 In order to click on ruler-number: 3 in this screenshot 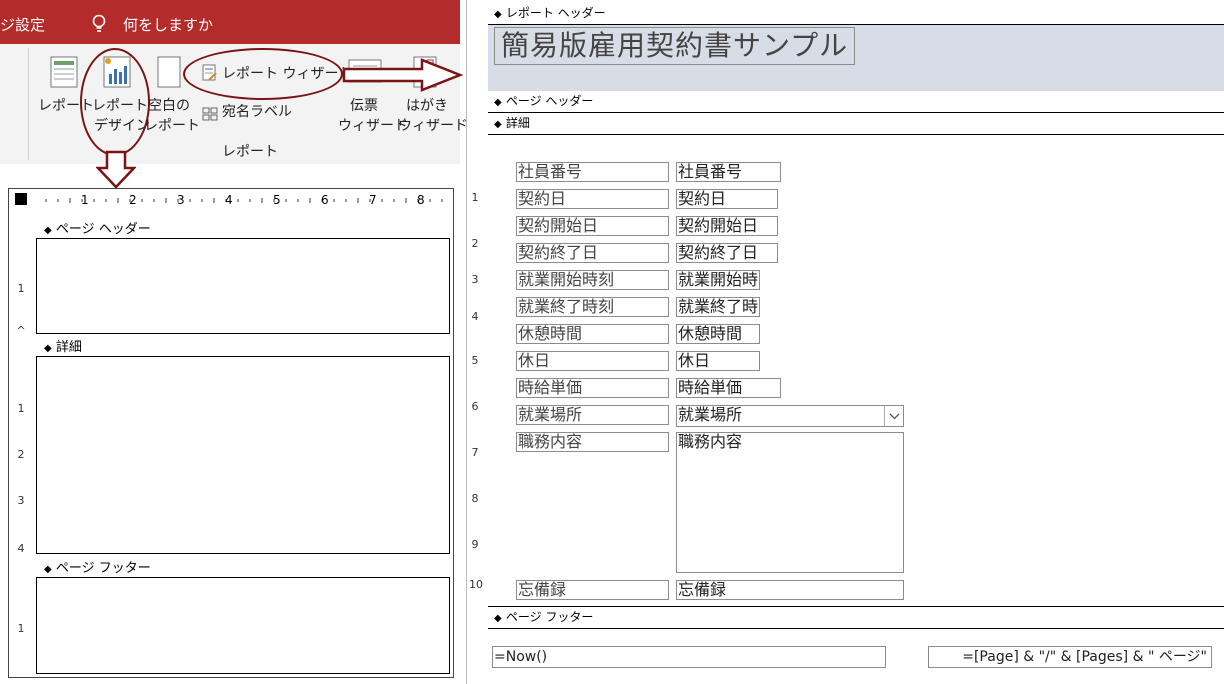, I will do `click(181, 200)`.